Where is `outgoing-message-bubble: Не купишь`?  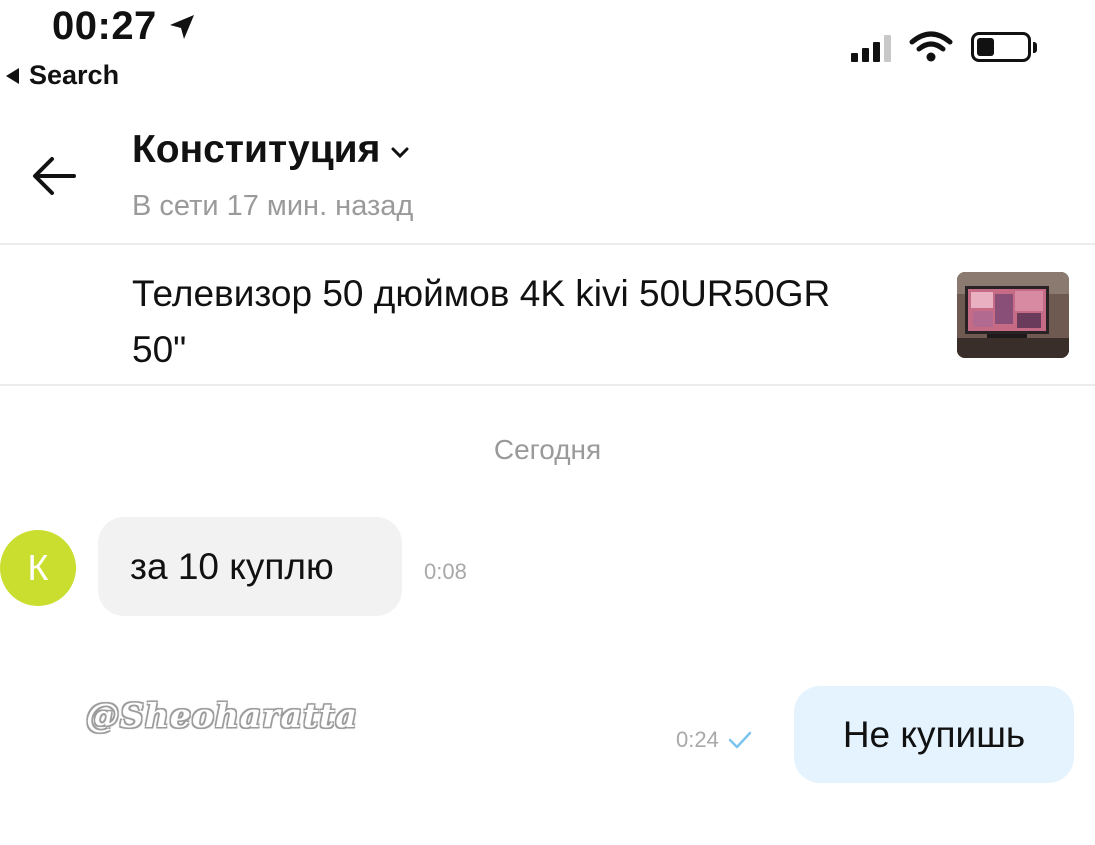 outgoing-message-bubble: Не купишь is located at coordinates (934, 734).